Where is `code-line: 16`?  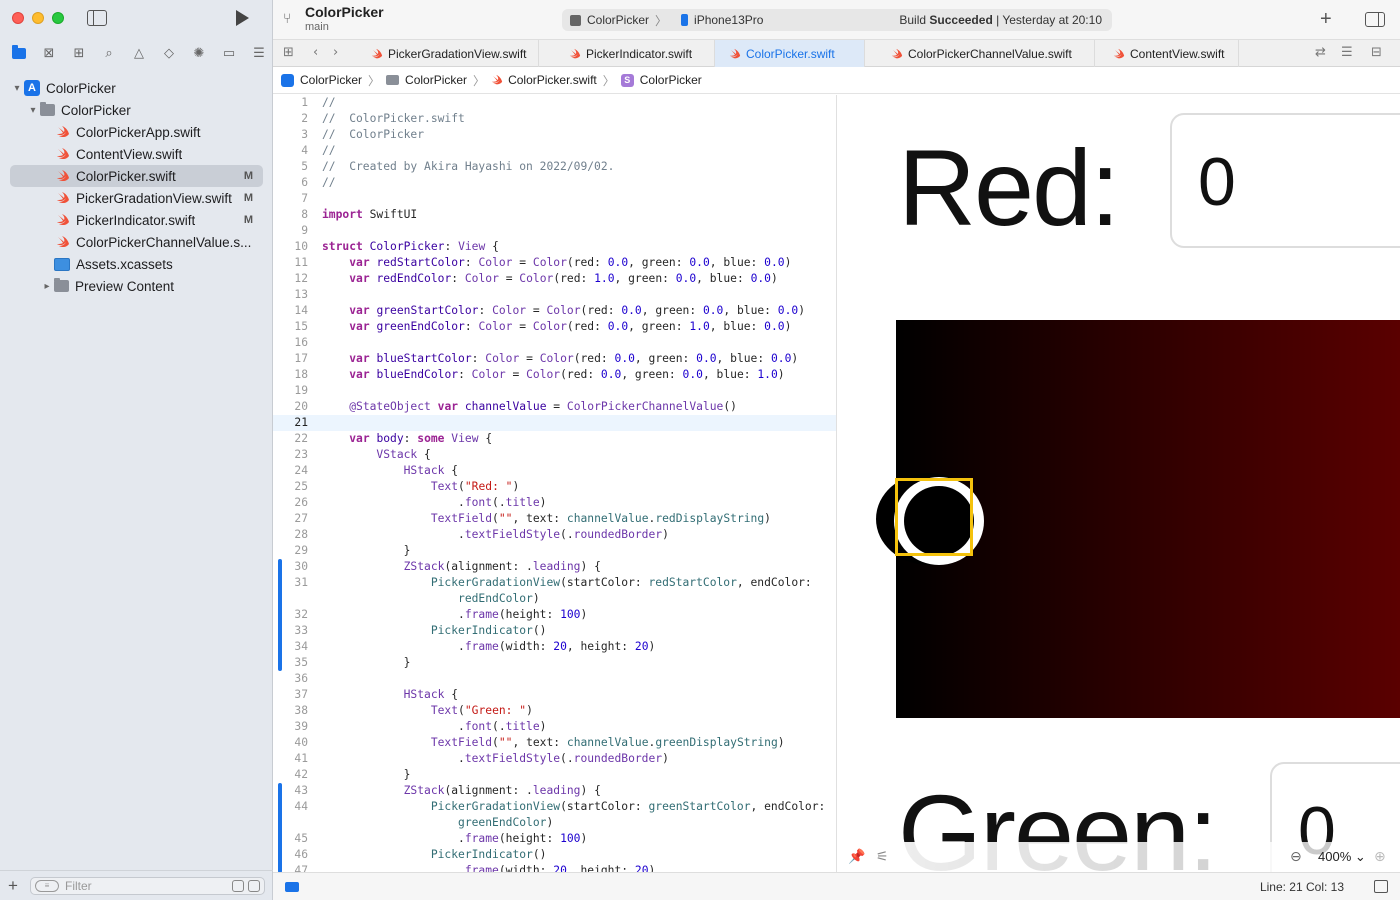
code-line: 16 is located at coordinates (554, 343).